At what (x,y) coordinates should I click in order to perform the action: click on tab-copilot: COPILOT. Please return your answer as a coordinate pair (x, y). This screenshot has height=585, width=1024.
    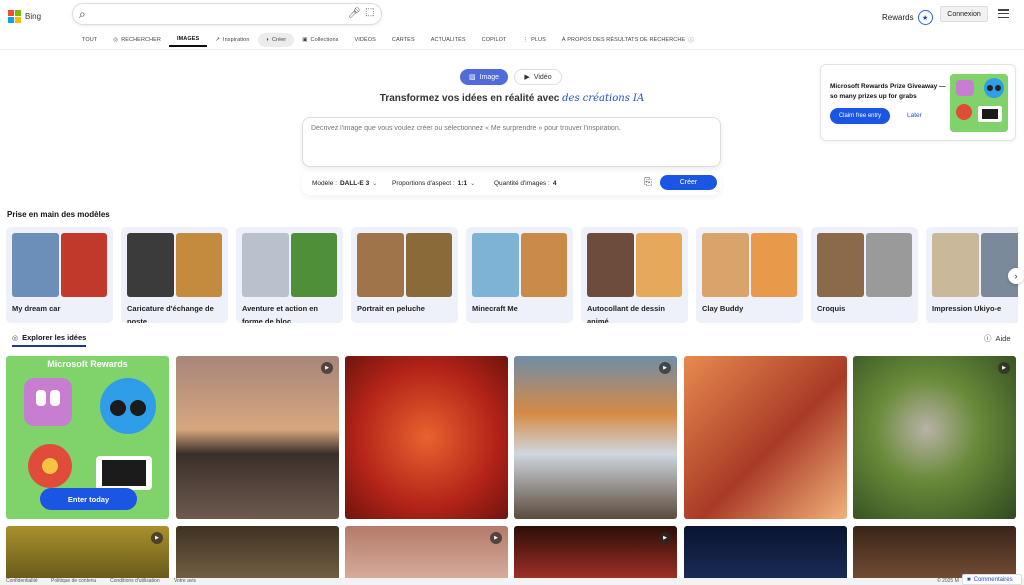
    Looking at the image, I should click on (494, 40).